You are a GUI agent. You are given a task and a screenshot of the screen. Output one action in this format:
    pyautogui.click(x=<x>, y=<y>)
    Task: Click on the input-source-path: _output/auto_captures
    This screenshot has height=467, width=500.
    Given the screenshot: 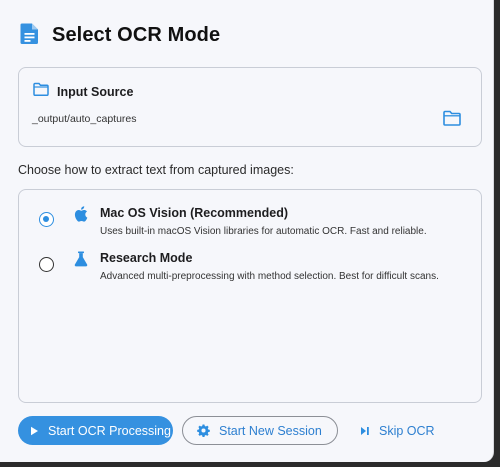 What is the action you would take?
    pyautogui.click(x=84, y=119)
    